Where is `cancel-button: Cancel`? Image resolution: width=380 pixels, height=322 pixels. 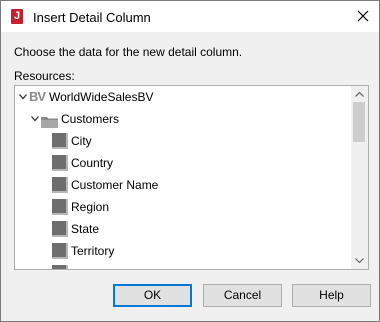
cancel-button: Cancel is located at coordinates (242, 295).